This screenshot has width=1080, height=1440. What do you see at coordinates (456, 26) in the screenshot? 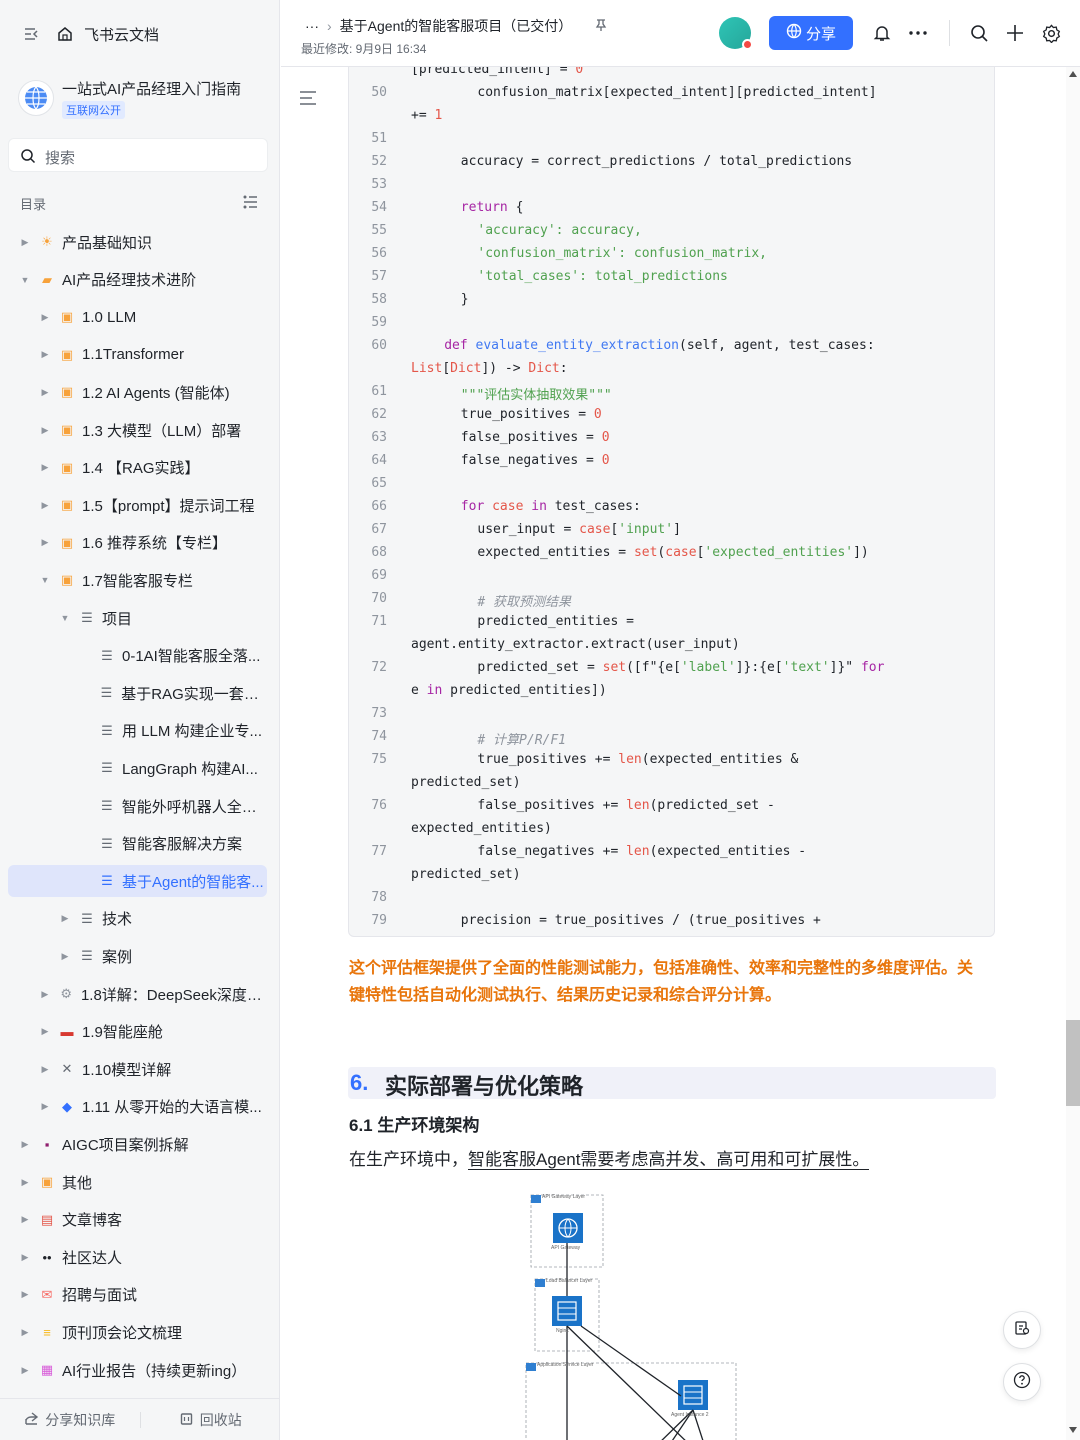
I see `doc-title: 基于Agent的智能客服项目（已交付）` at bounding box center [456, 26].